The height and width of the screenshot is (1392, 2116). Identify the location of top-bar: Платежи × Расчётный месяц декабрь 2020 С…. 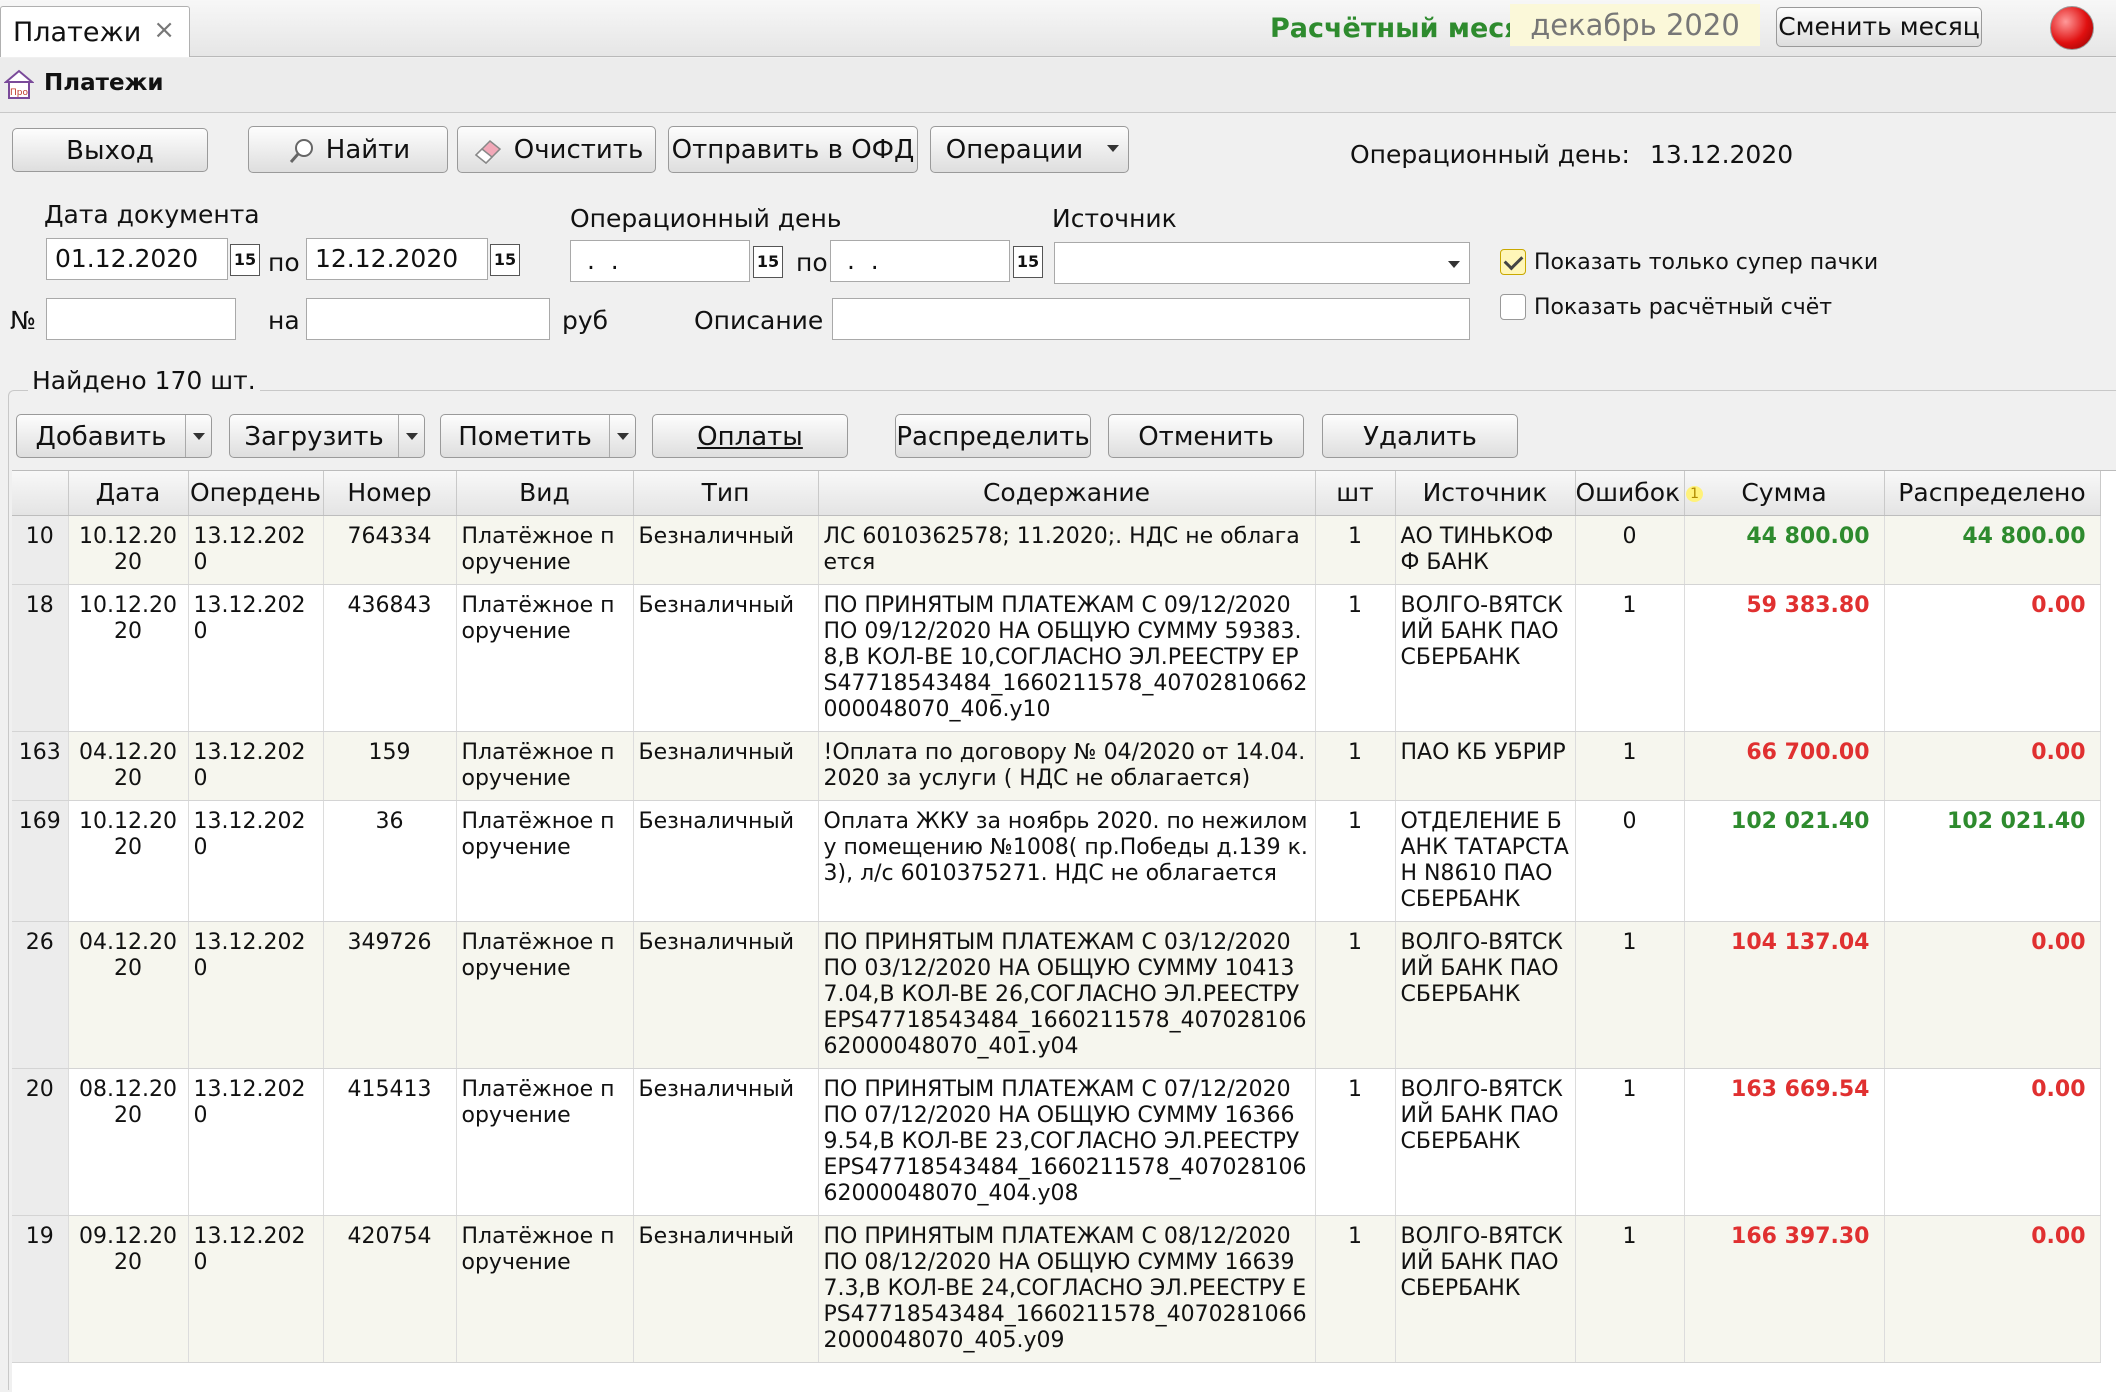
(1058, 28).